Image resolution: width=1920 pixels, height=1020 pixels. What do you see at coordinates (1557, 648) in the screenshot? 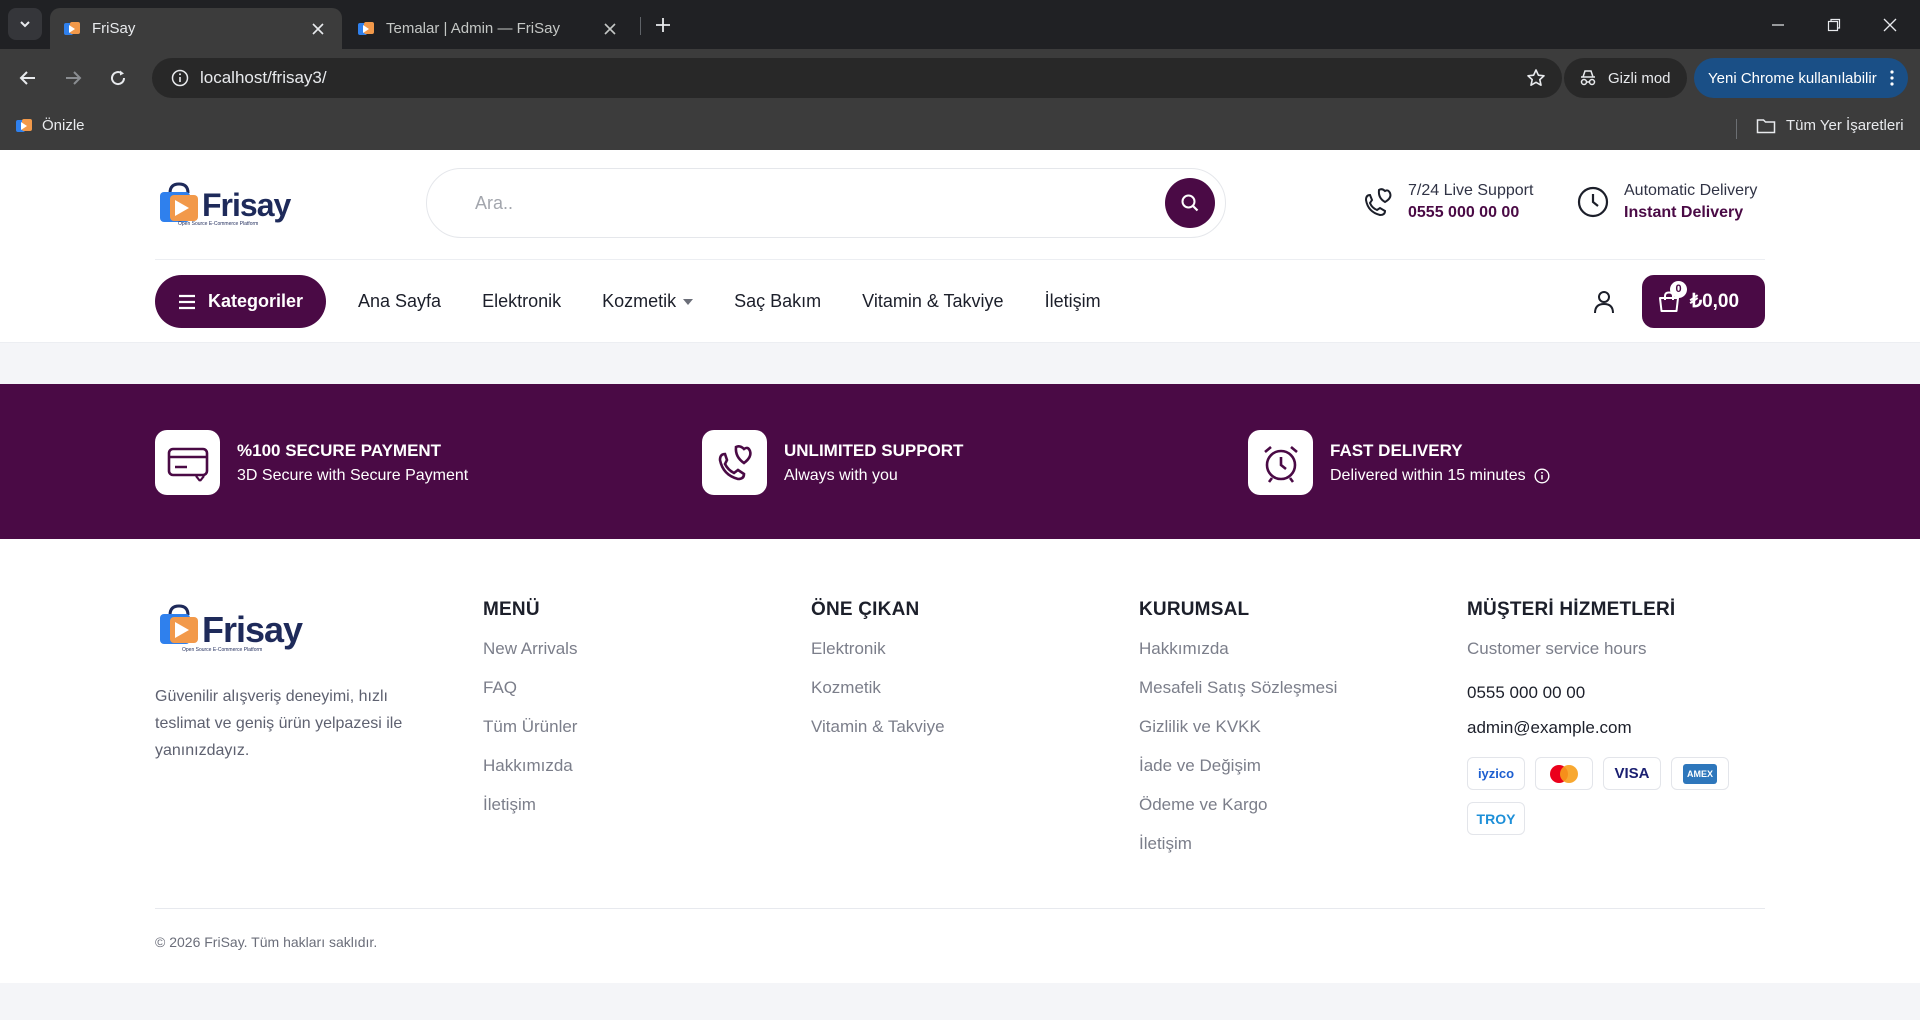
I see `service-hours-label: Customer service hours` at bounding box center [1557, 648].